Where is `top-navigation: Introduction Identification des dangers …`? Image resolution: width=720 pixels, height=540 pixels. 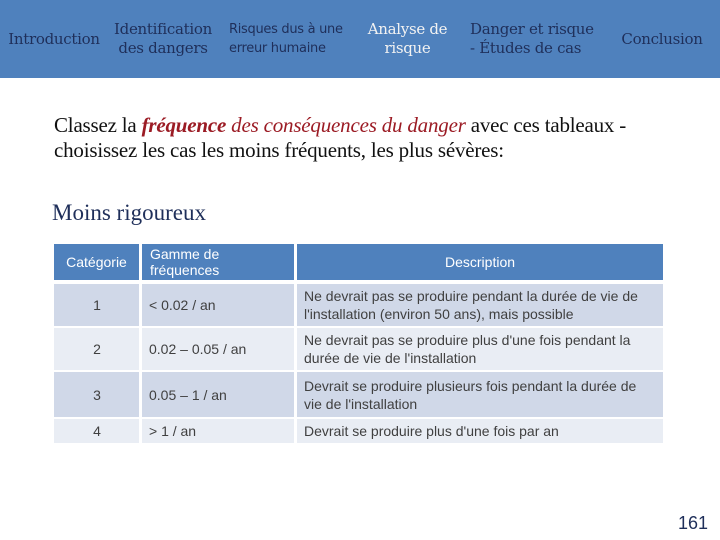
top-navigation: Introduction Identification des dangers … is located at coordinates (360, 39).